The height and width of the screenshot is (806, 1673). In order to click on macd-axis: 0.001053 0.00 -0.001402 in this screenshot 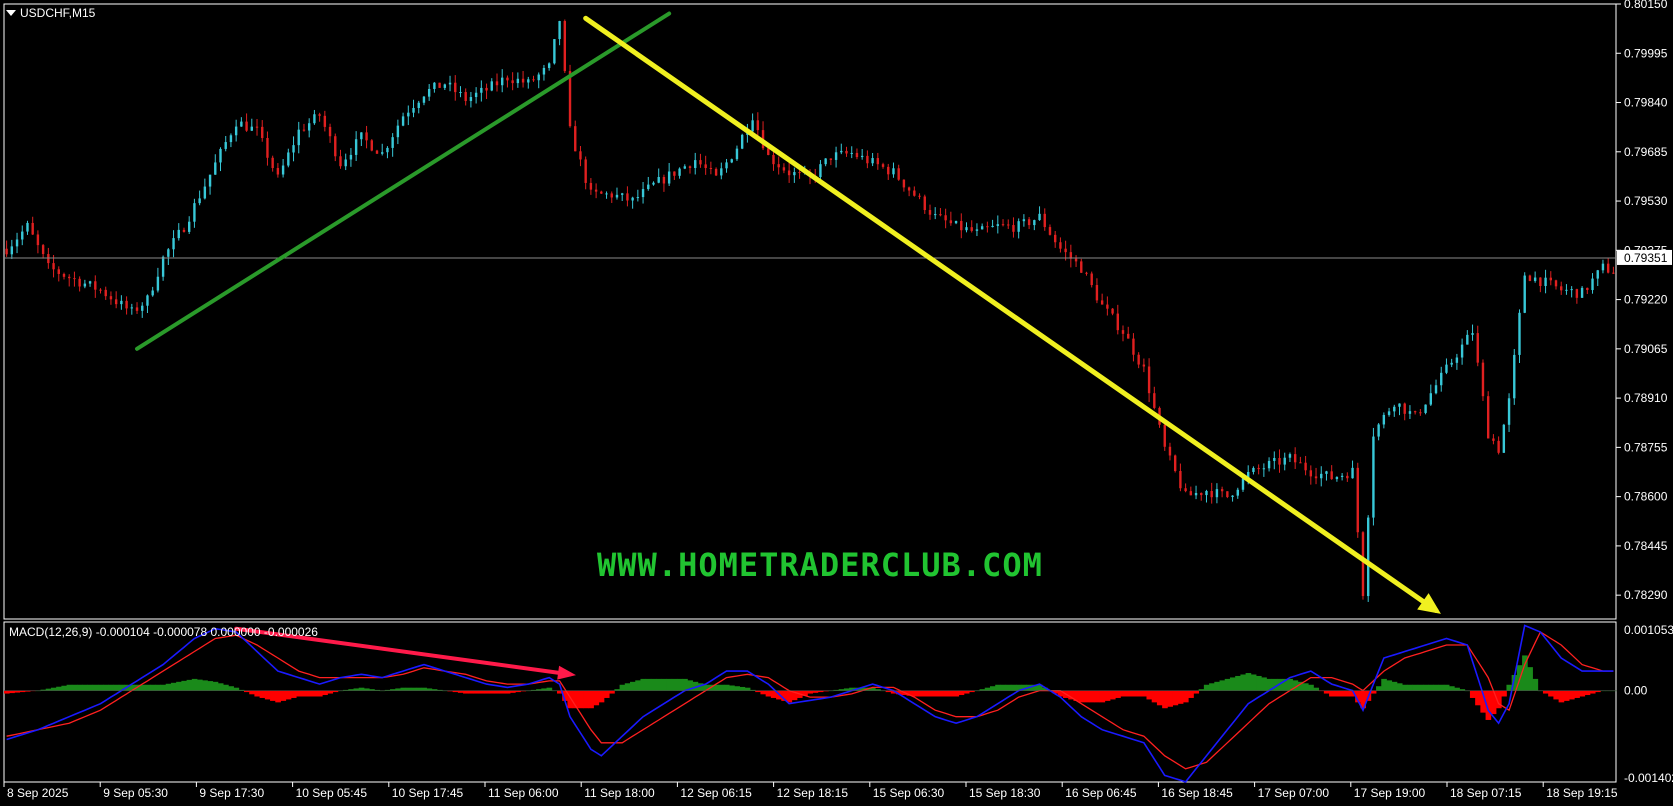, I will do `click(1648, 704)`.